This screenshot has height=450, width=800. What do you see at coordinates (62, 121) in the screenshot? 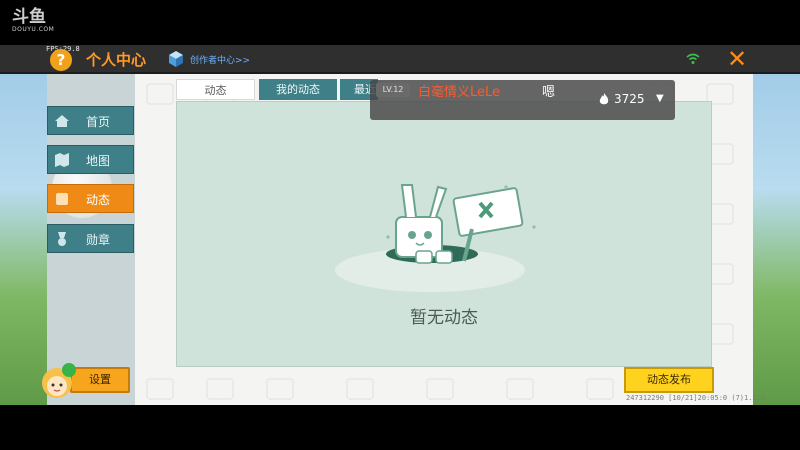
I see `home-icon` at bounding box center [62, 121].